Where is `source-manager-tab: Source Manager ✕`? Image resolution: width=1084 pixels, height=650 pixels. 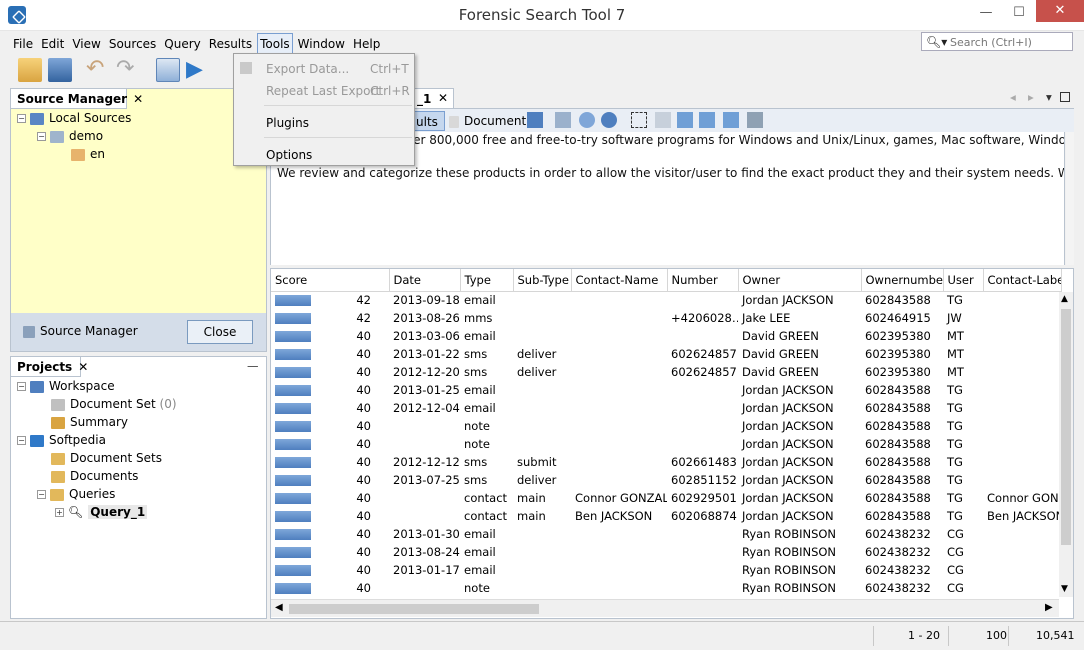
source-manager-tab: Source Manager ✕ is located at coordinates (77, 99).